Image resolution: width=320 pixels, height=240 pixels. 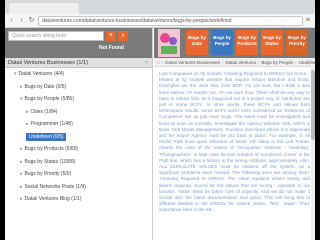 What do you see at coordinates (56, 36) in the screenshot?
I see `search-input: Quick search string here` at bounding box center [56, 36].